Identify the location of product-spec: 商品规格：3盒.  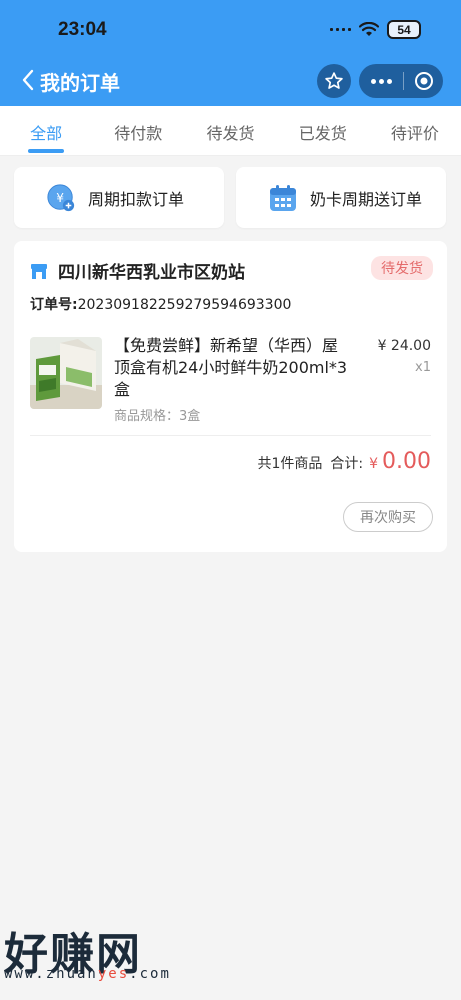
(157, 416).